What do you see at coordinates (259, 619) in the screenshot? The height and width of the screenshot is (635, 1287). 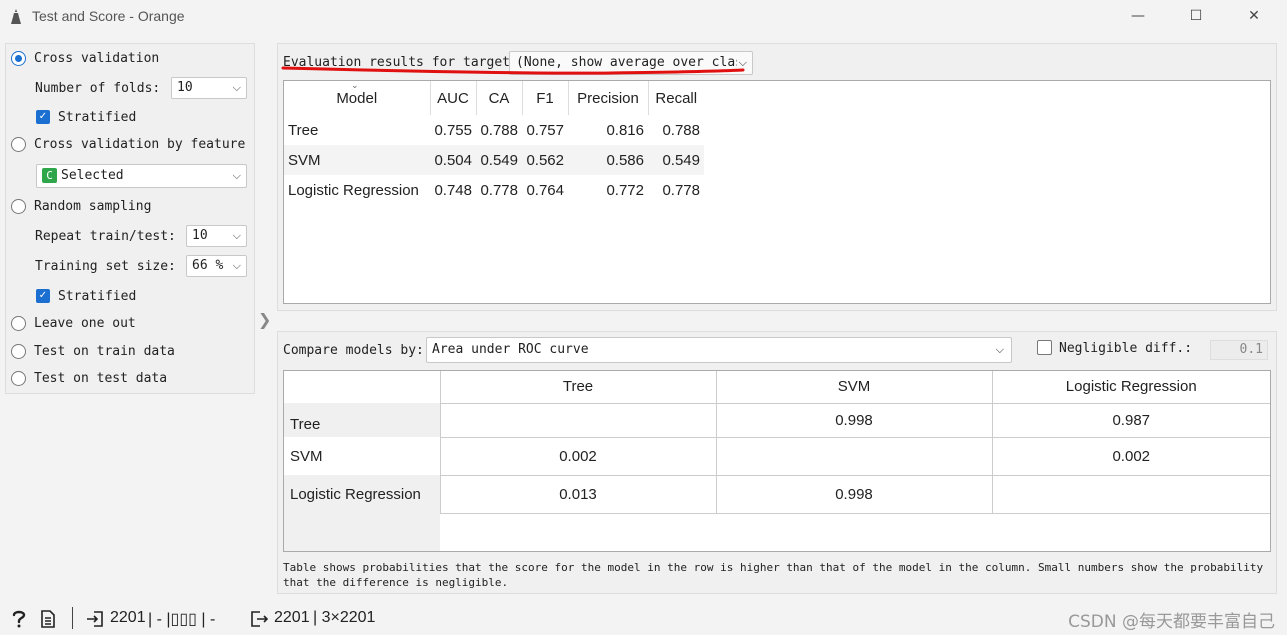 I see `output-data-icon` at bounding box center [259, 619].